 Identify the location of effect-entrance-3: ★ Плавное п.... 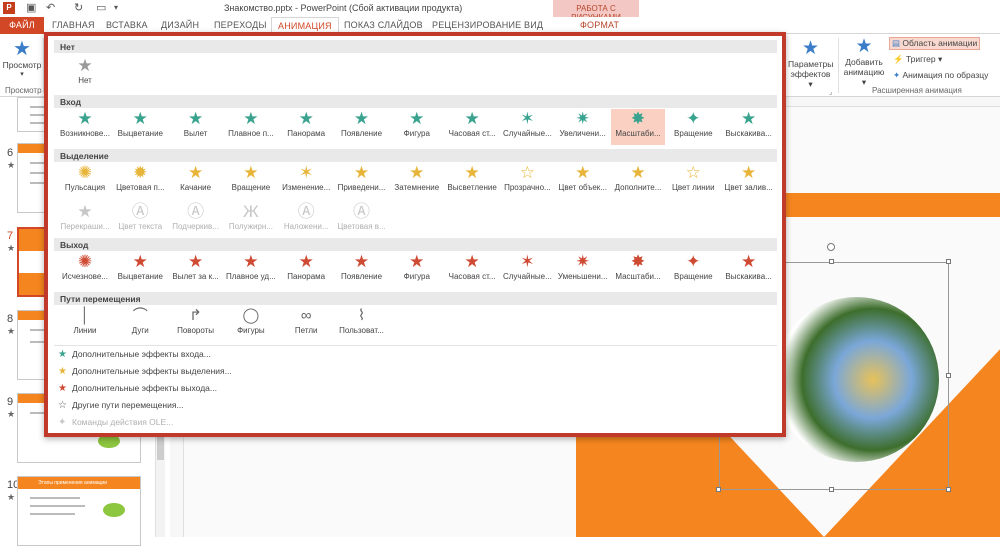
(251, 127).